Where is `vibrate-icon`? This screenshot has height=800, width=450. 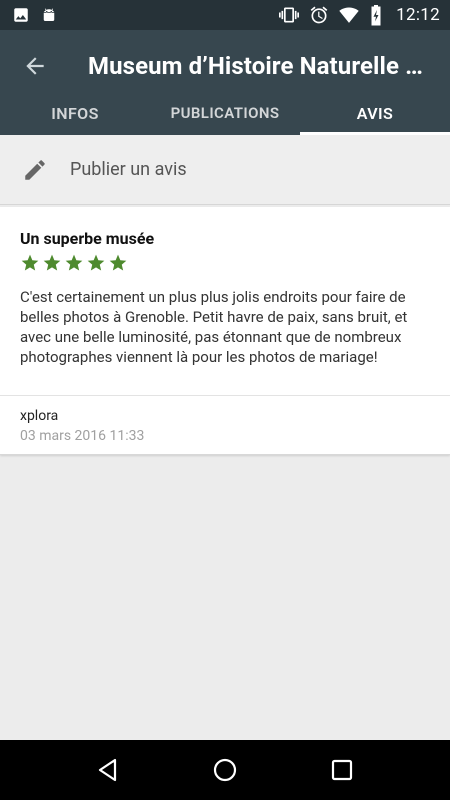
vibrate-icon is located at coordinates (289, 15).